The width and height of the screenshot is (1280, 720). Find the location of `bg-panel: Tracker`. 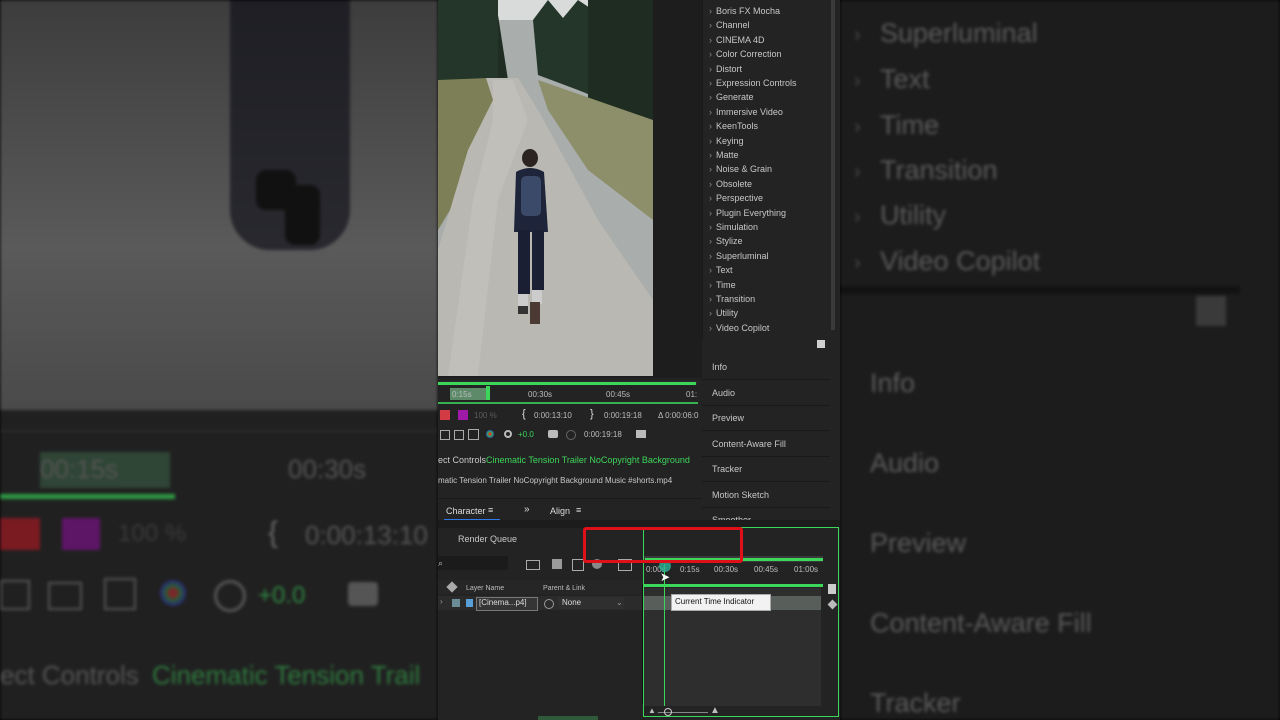

bg-panel: Tracker is located at coordinates (915, 703).